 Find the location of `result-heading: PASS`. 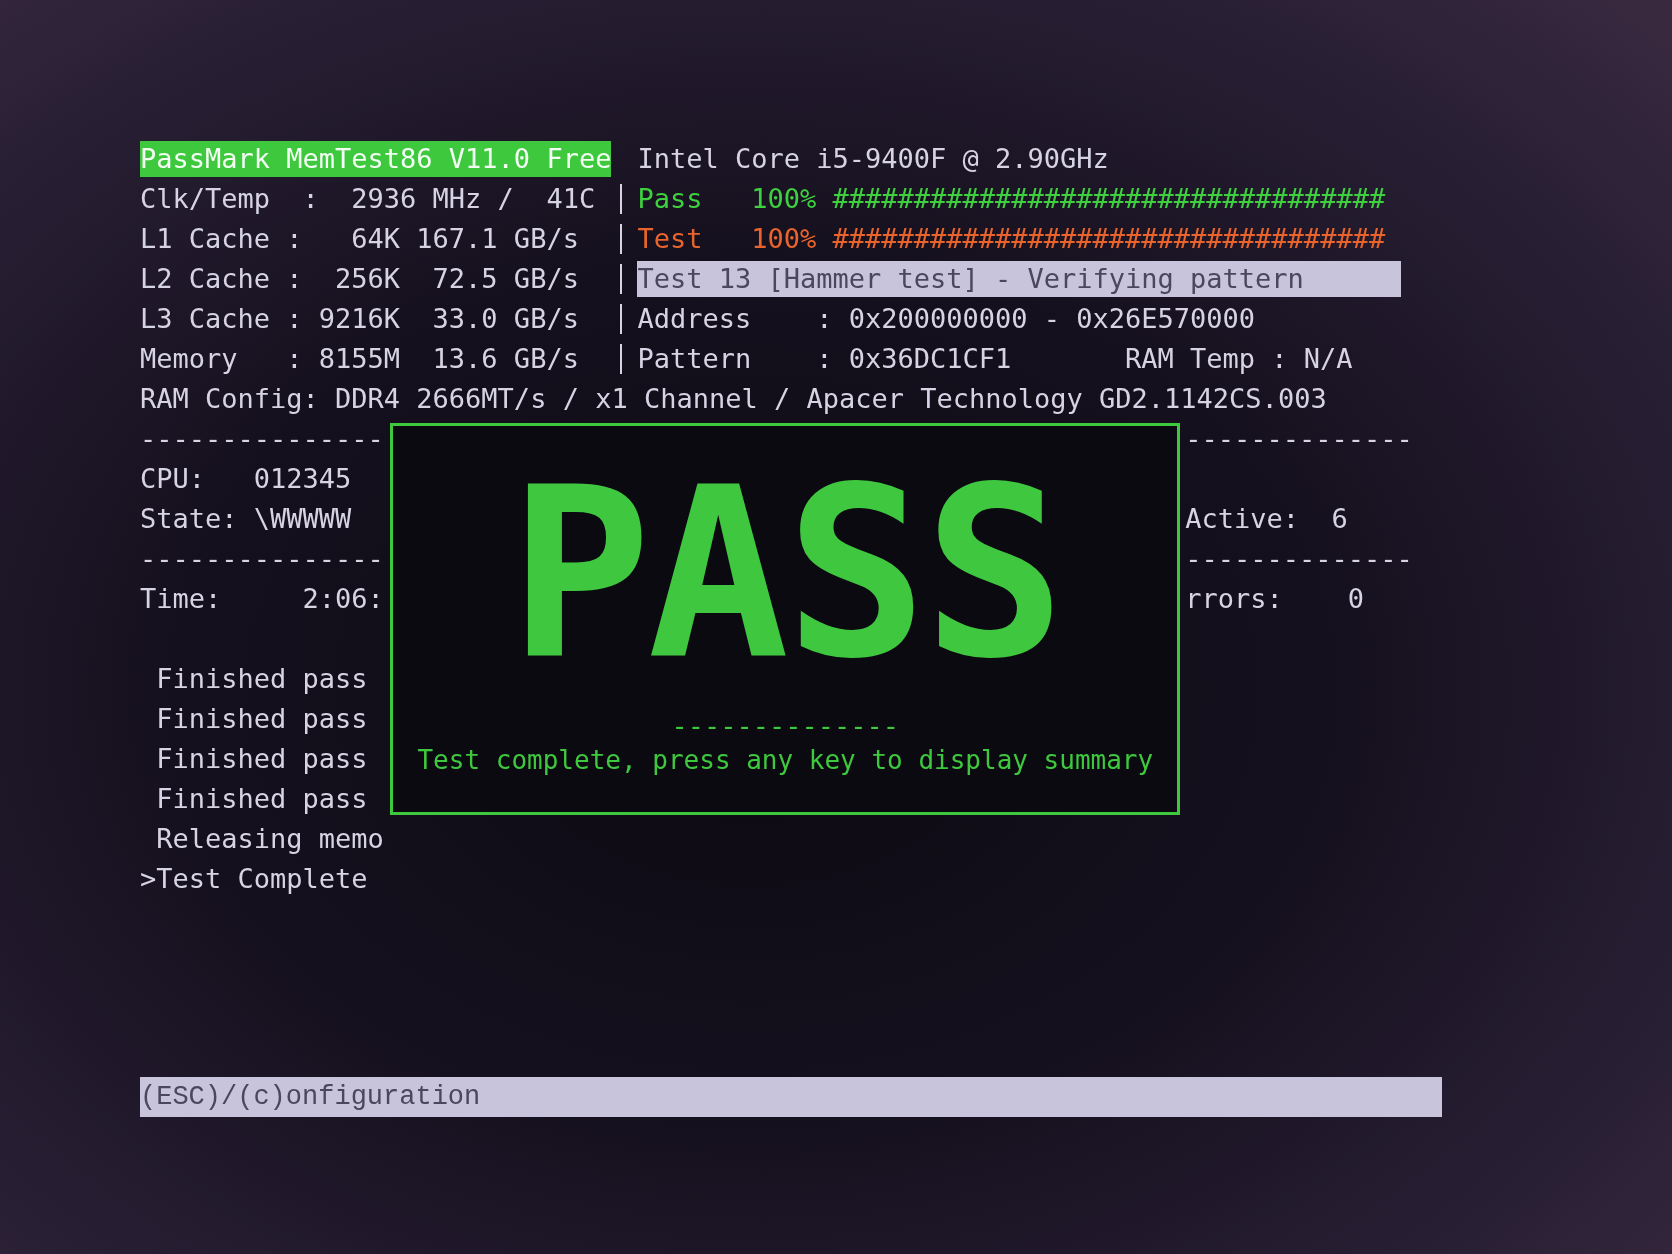

result-heading: PASS is located at coordinates (785, 574).